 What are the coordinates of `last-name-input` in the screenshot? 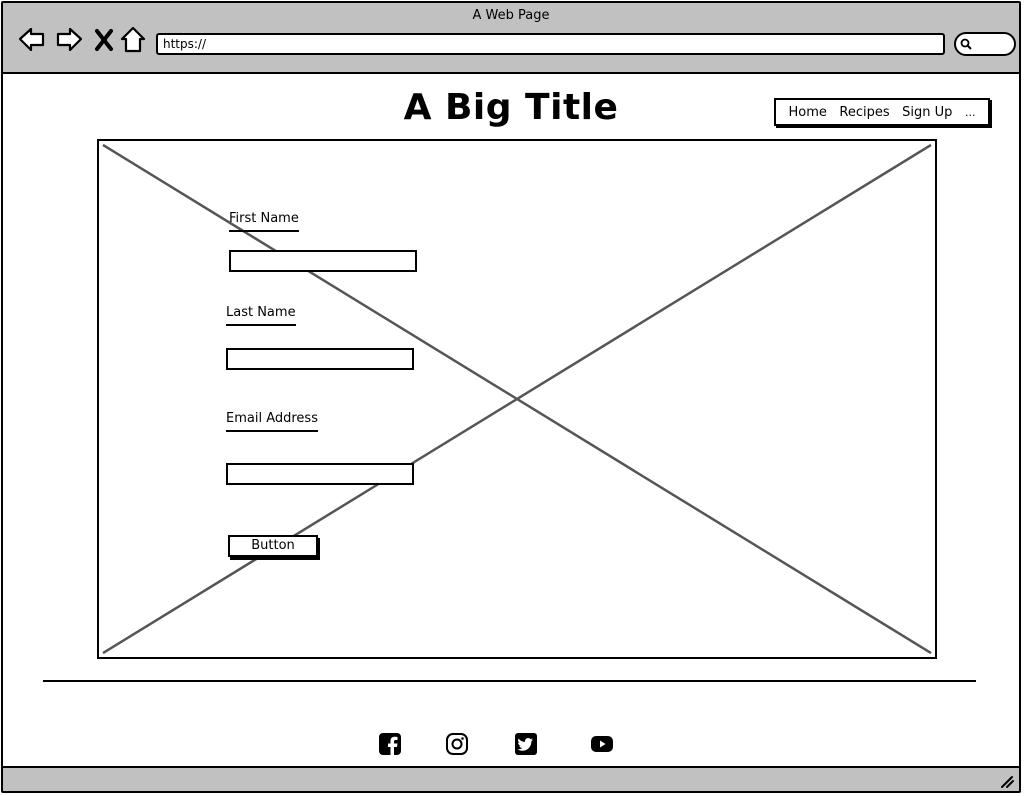 It's located at (320, 359).